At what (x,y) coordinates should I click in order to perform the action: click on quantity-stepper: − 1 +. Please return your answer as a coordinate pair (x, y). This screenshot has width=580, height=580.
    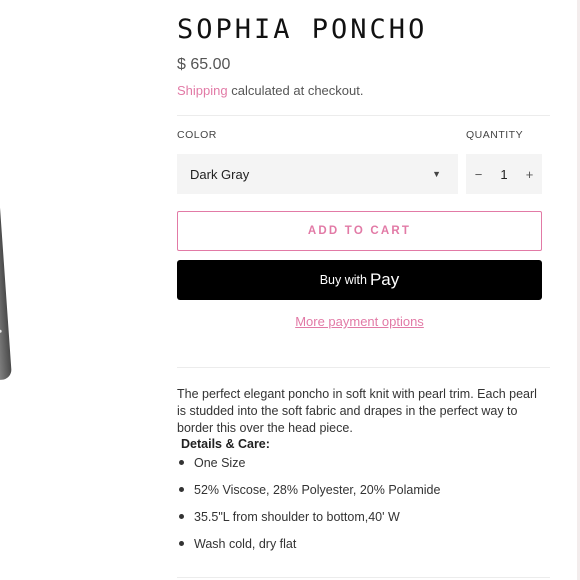
    Looking at the image, I should click on (504, 174).